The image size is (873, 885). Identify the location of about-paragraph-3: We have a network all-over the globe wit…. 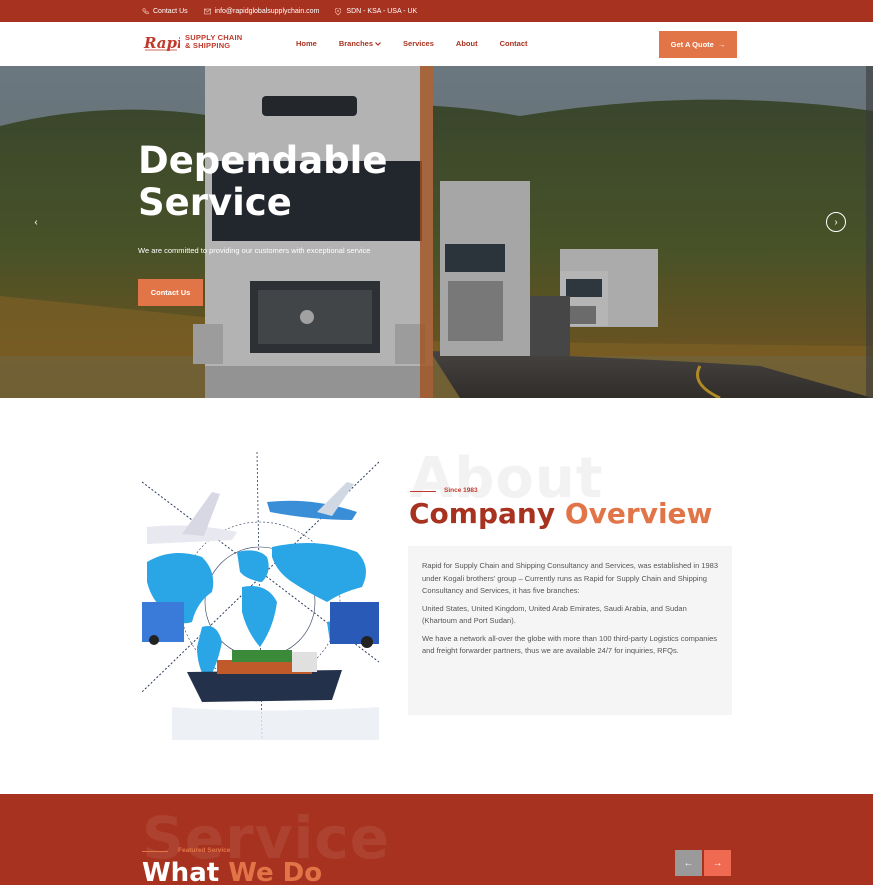
(570, 644).